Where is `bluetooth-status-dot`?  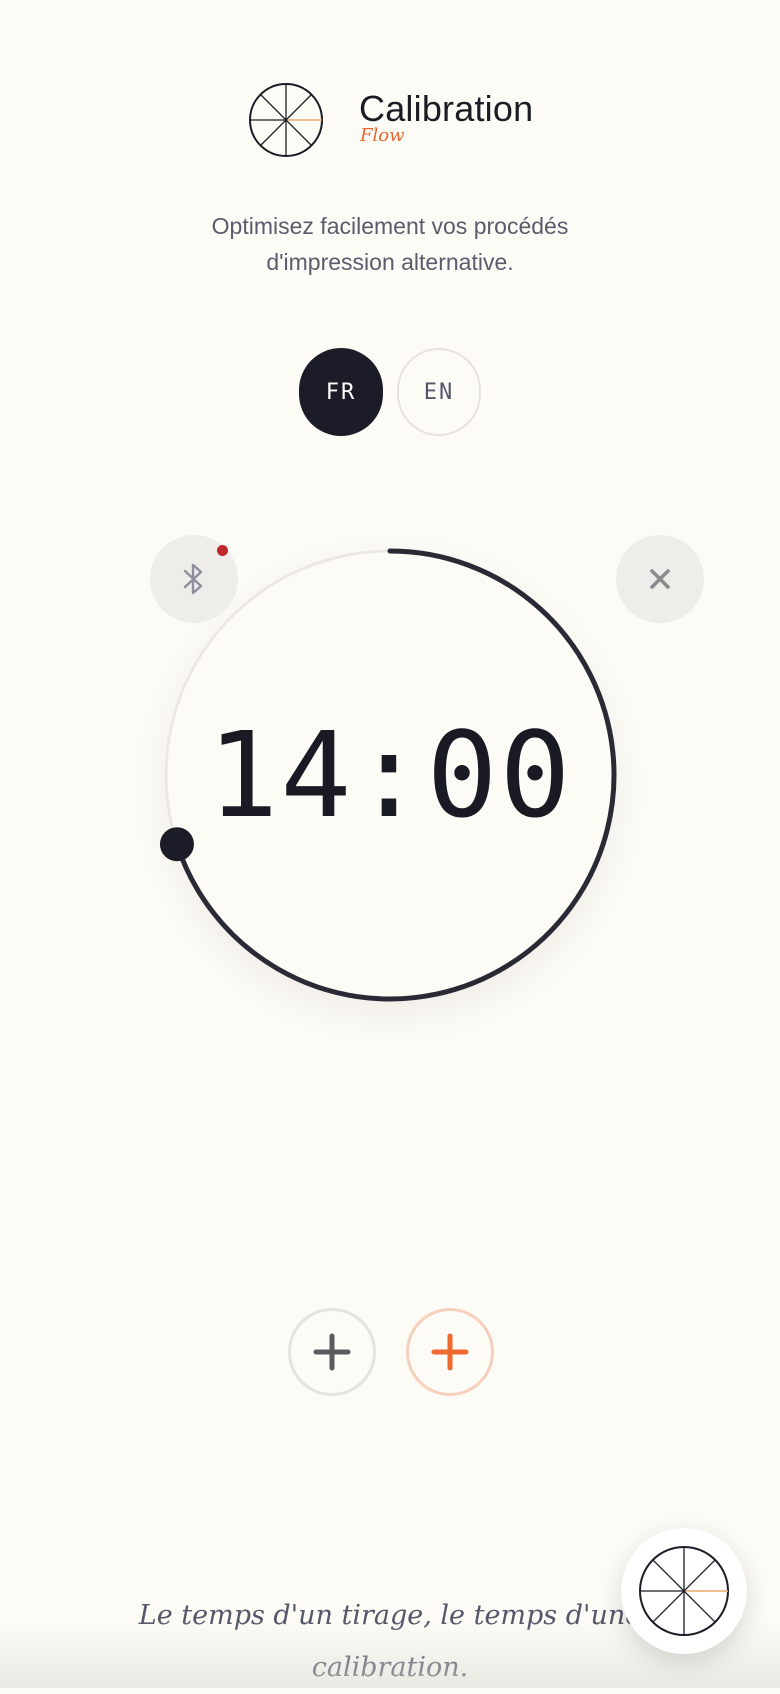 bluetooth-status-dot is located at coordinates (222, 550).